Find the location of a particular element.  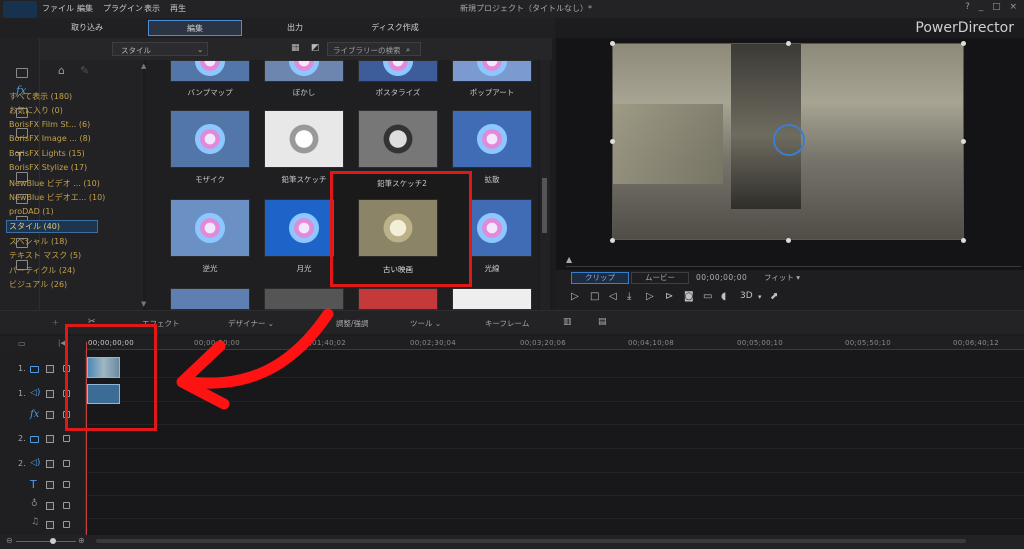

window-controls: ? _ □ × is located at coordinates (992, 7).